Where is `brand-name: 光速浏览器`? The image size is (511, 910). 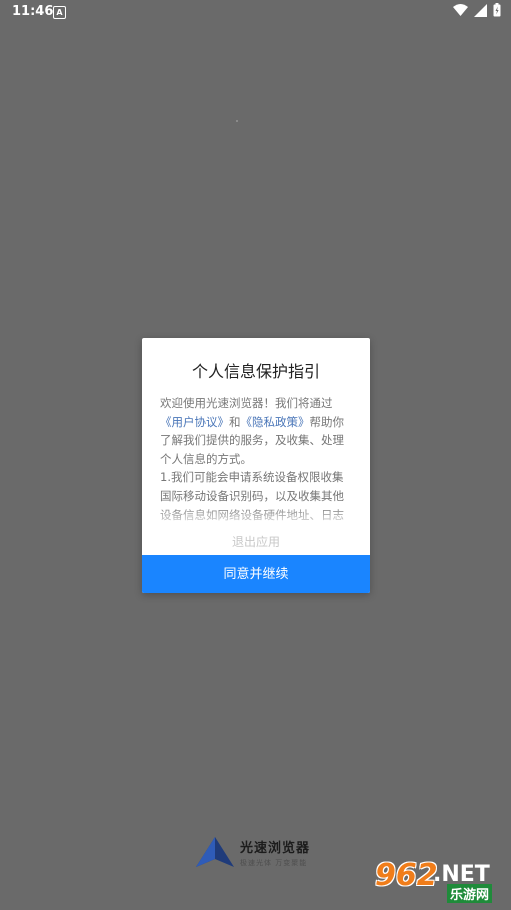
brand-name: 光速浏览器 is located at coordinates (275, 848).